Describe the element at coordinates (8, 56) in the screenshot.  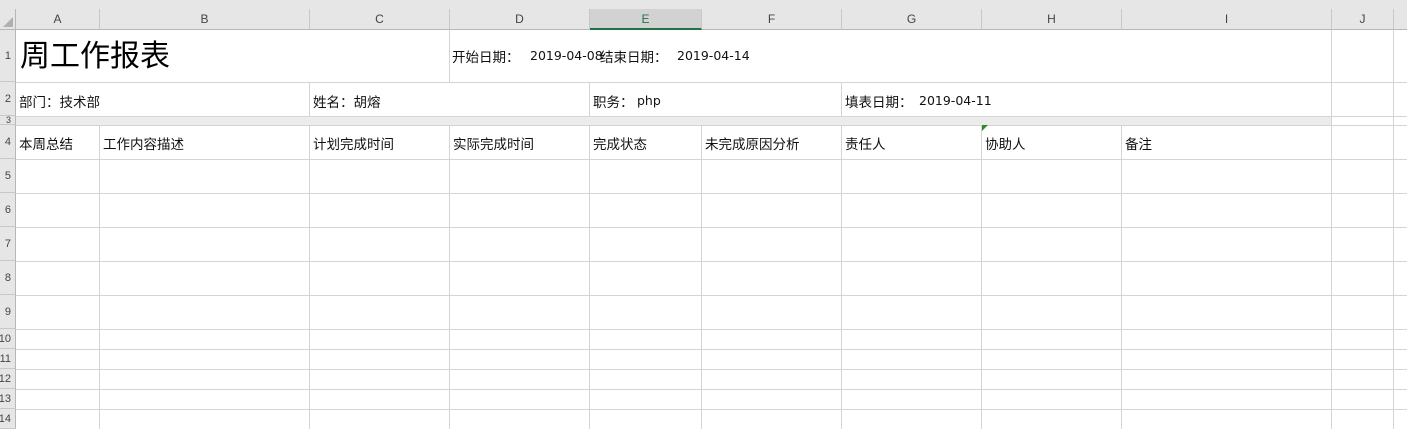
I see `row-header-1: 1` at that location.